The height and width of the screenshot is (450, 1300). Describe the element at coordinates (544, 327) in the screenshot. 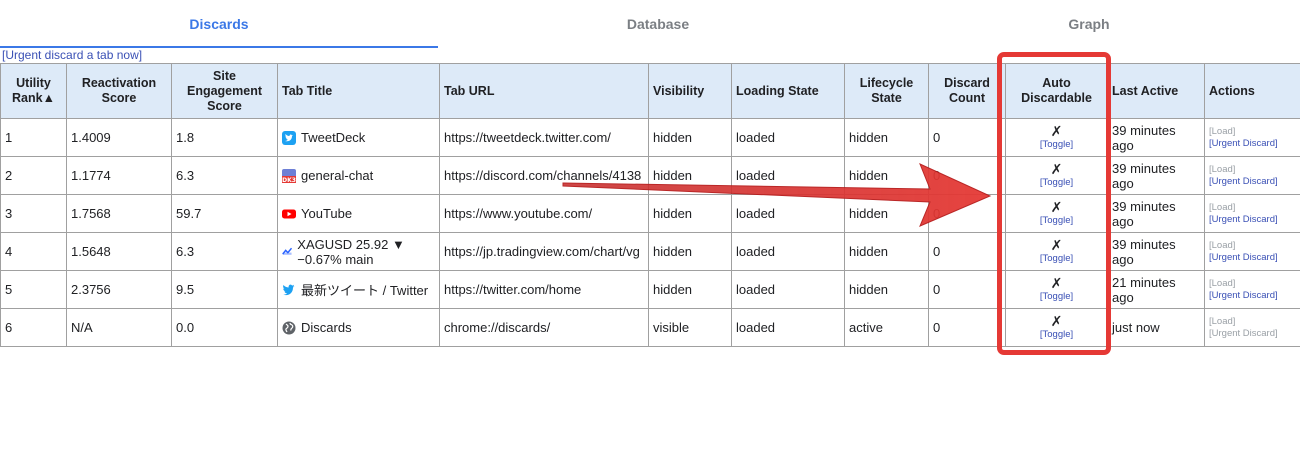

I see `cell-tab-url: chrome://discards/` at that location.